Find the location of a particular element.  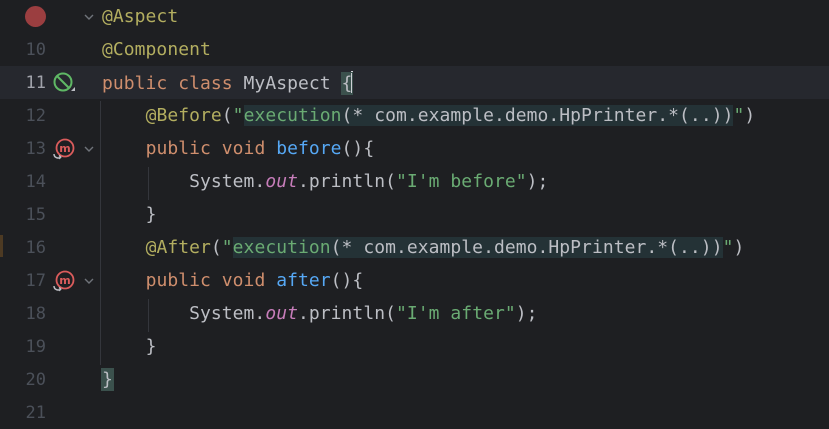

code-text: System.out.println("I'm before"); is located at coordinates (325, 182).